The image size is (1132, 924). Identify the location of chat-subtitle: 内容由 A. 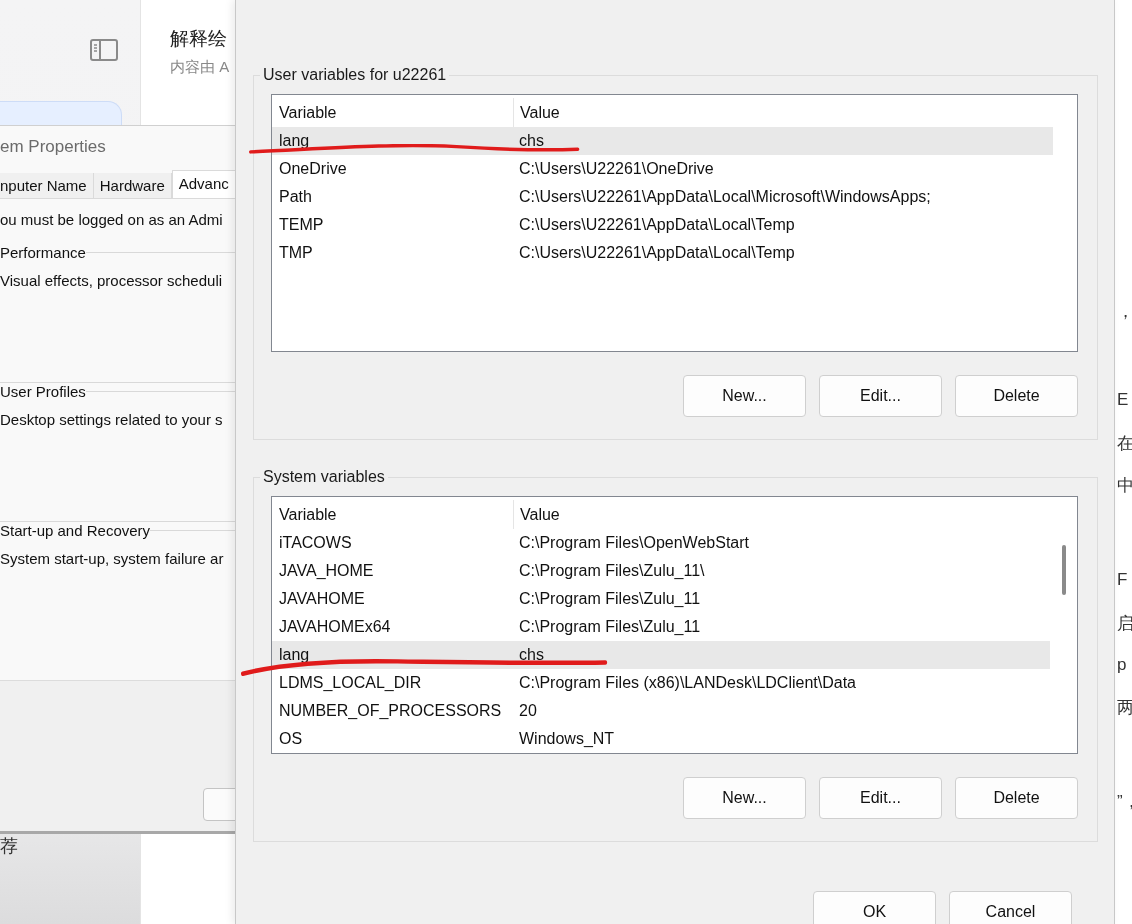
(200, 67).